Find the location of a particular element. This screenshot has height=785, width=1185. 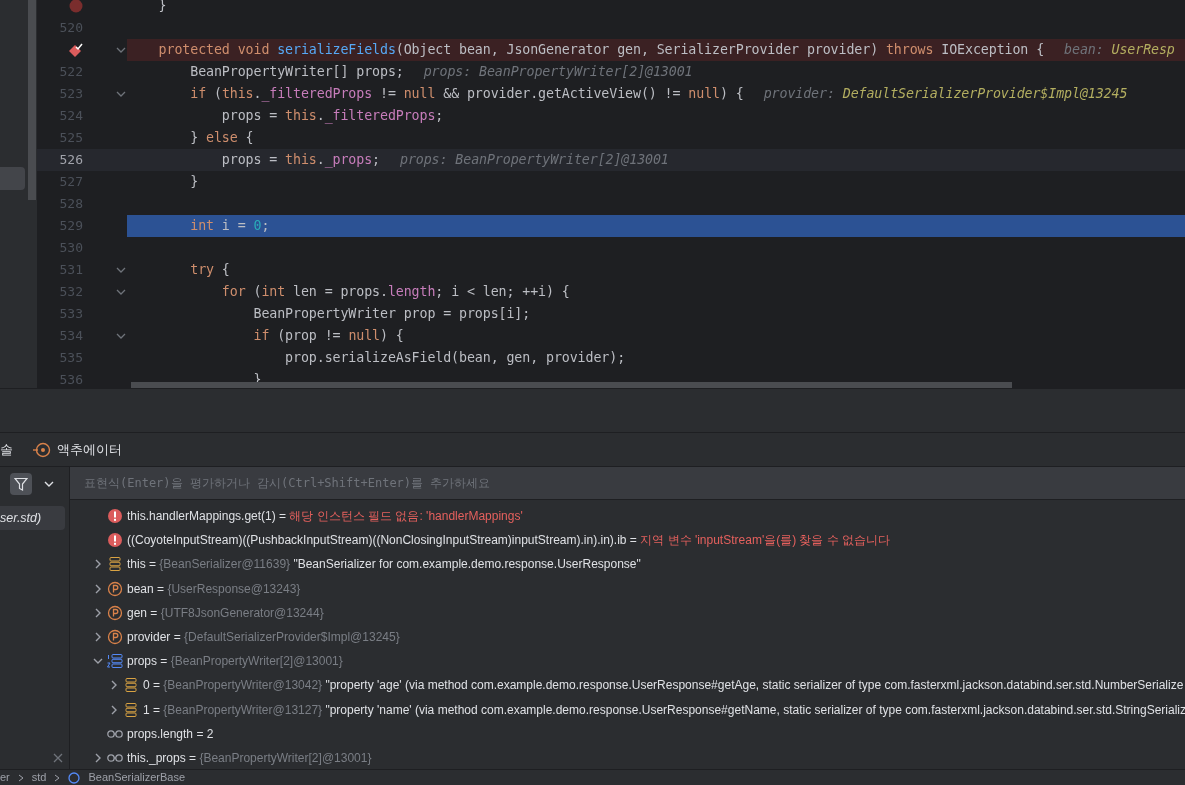

code-line: } else { is located at coordinates (221, 138).